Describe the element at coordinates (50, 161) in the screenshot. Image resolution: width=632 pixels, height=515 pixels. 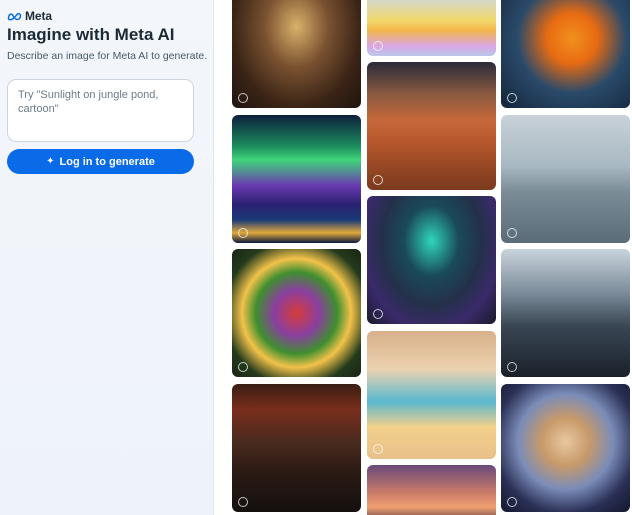
I see `sparkle-icon: ✦` at that location.